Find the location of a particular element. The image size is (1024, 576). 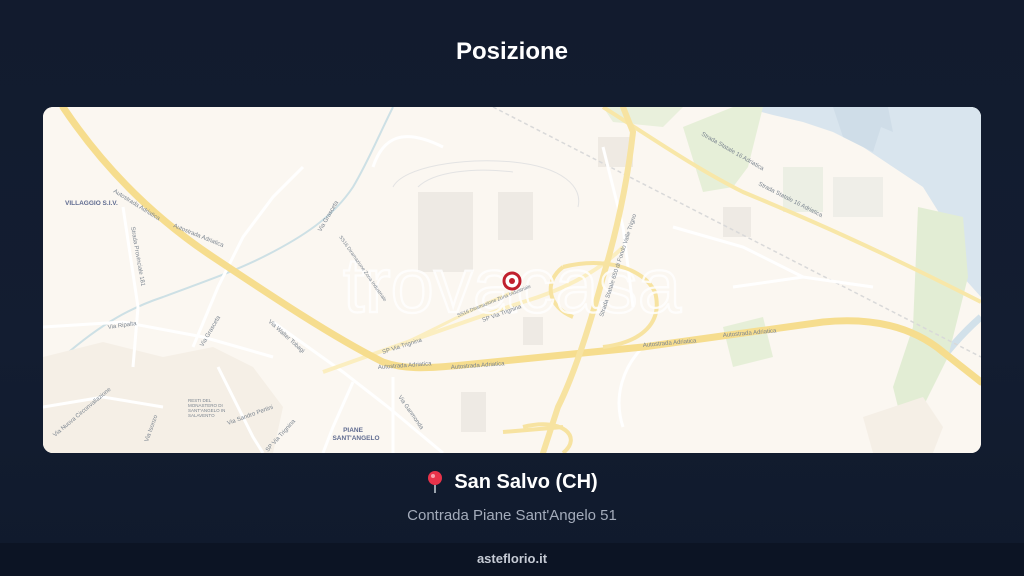

footer: asteflorio.it is located at coordinates (512, 559).